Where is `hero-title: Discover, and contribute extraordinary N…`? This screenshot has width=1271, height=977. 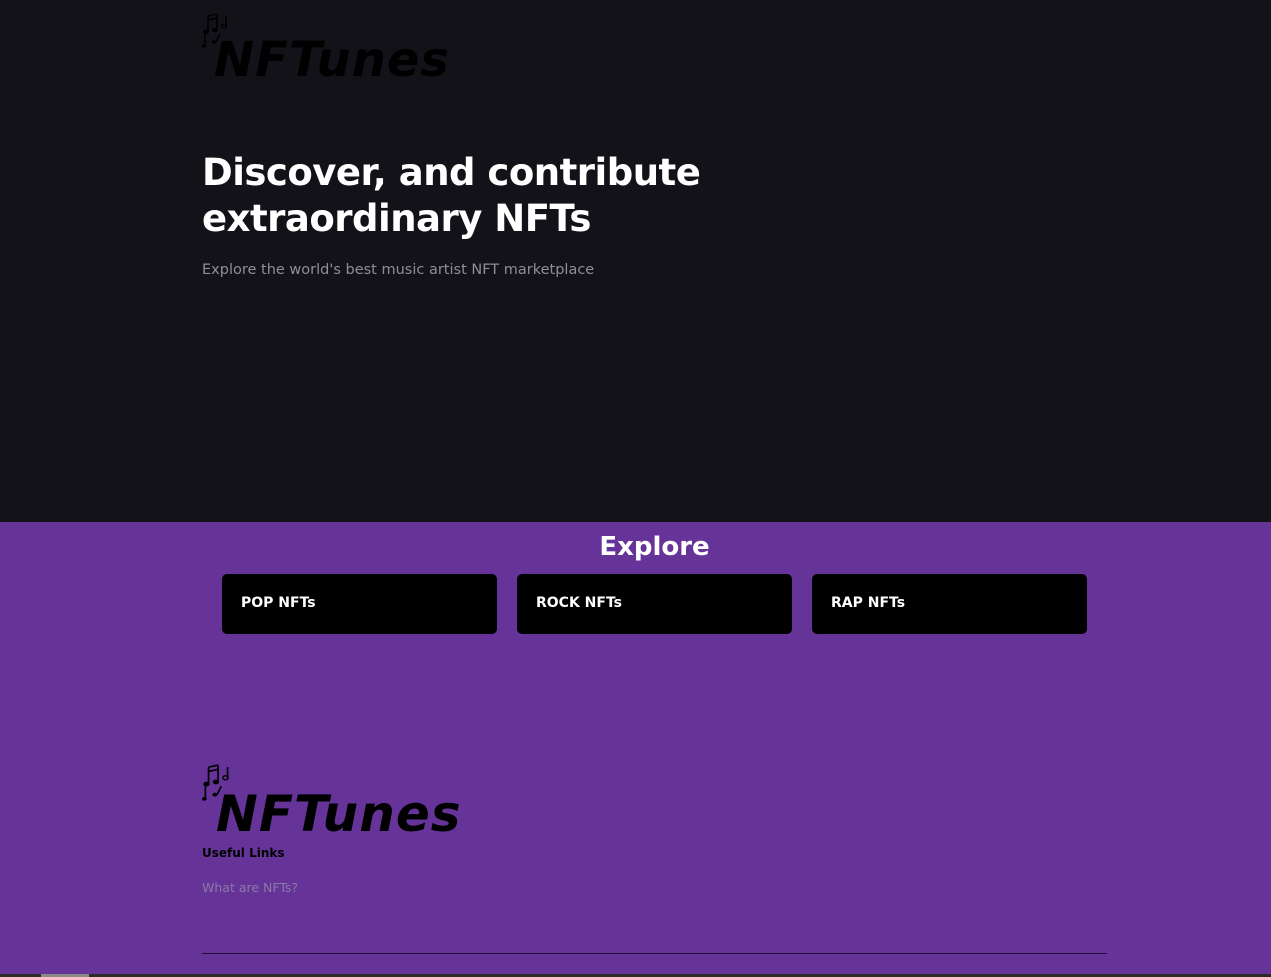
hero-title: Discover, and contribute extraordinary N… is located at coordinates (482, 196).